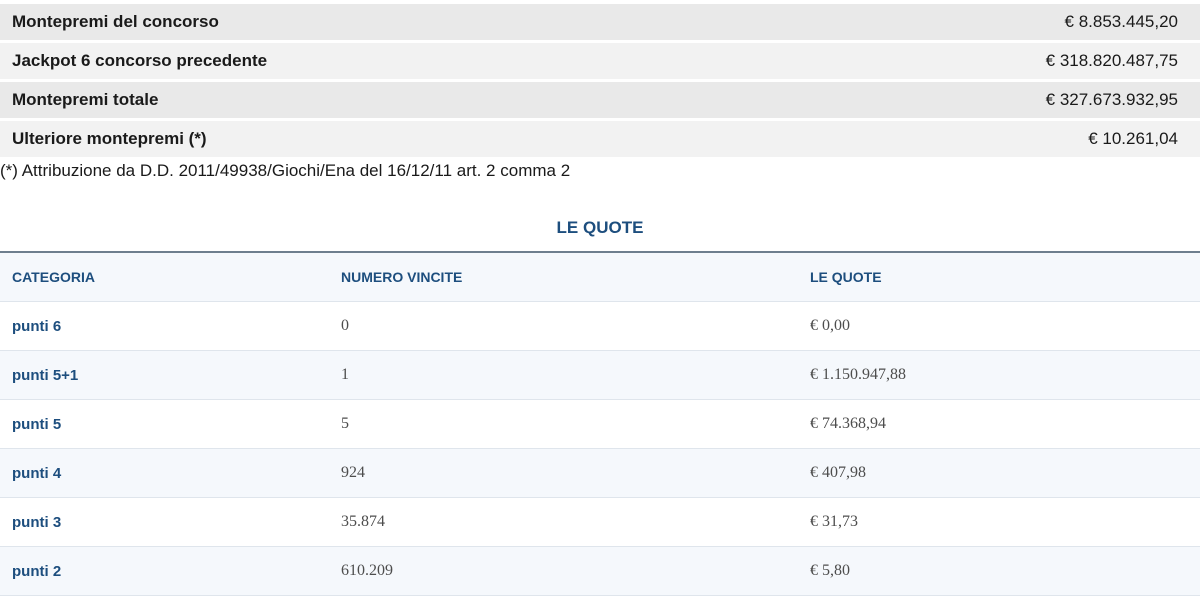 This screenshot has width=1200, height=600. Describe the element at coordinates (600, 473) in the screenshot. I see `table-row: punti 4 924 € 407,98` at that location.